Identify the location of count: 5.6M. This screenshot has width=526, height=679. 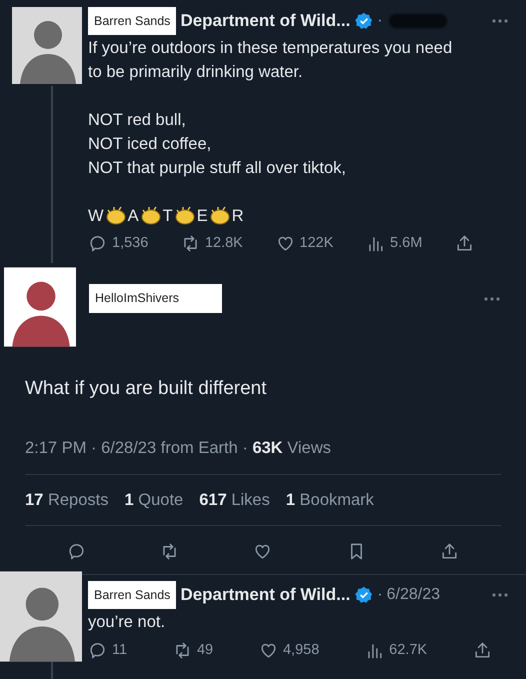
(406, 243).